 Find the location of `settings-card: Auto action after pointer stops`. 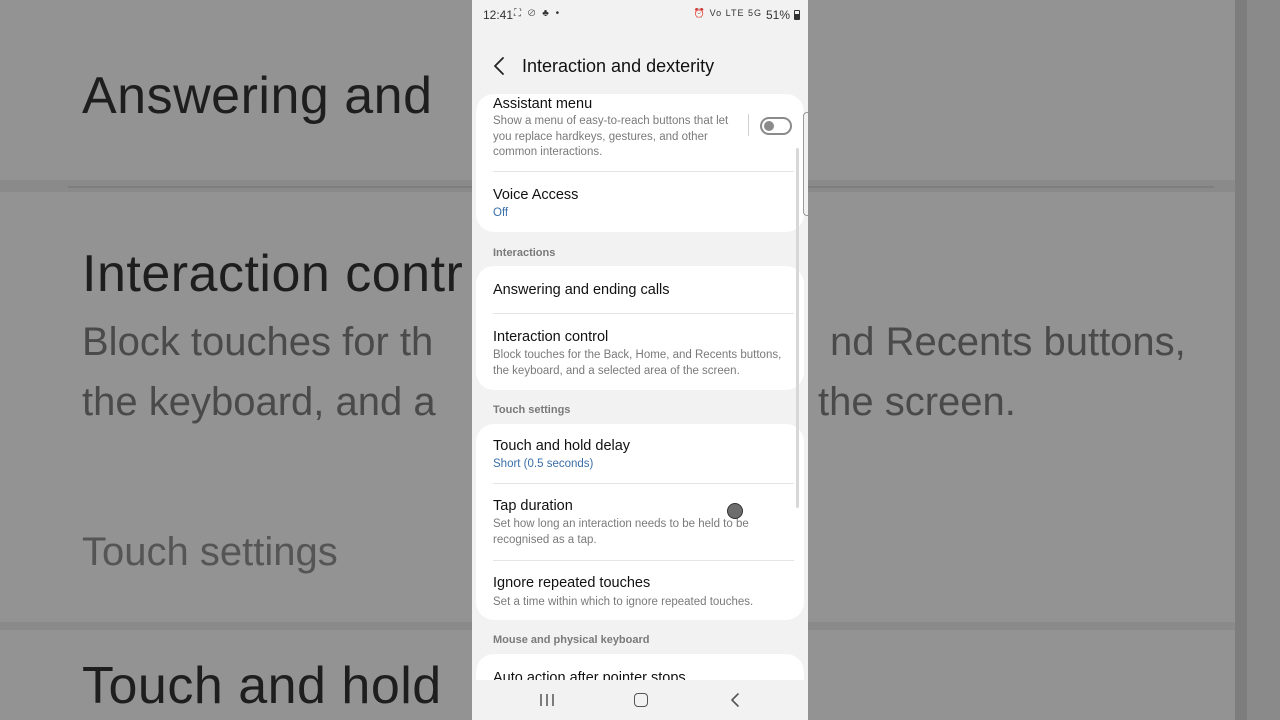

settings-card: Auto action after pointer stops is located at coordinates (640, 667).